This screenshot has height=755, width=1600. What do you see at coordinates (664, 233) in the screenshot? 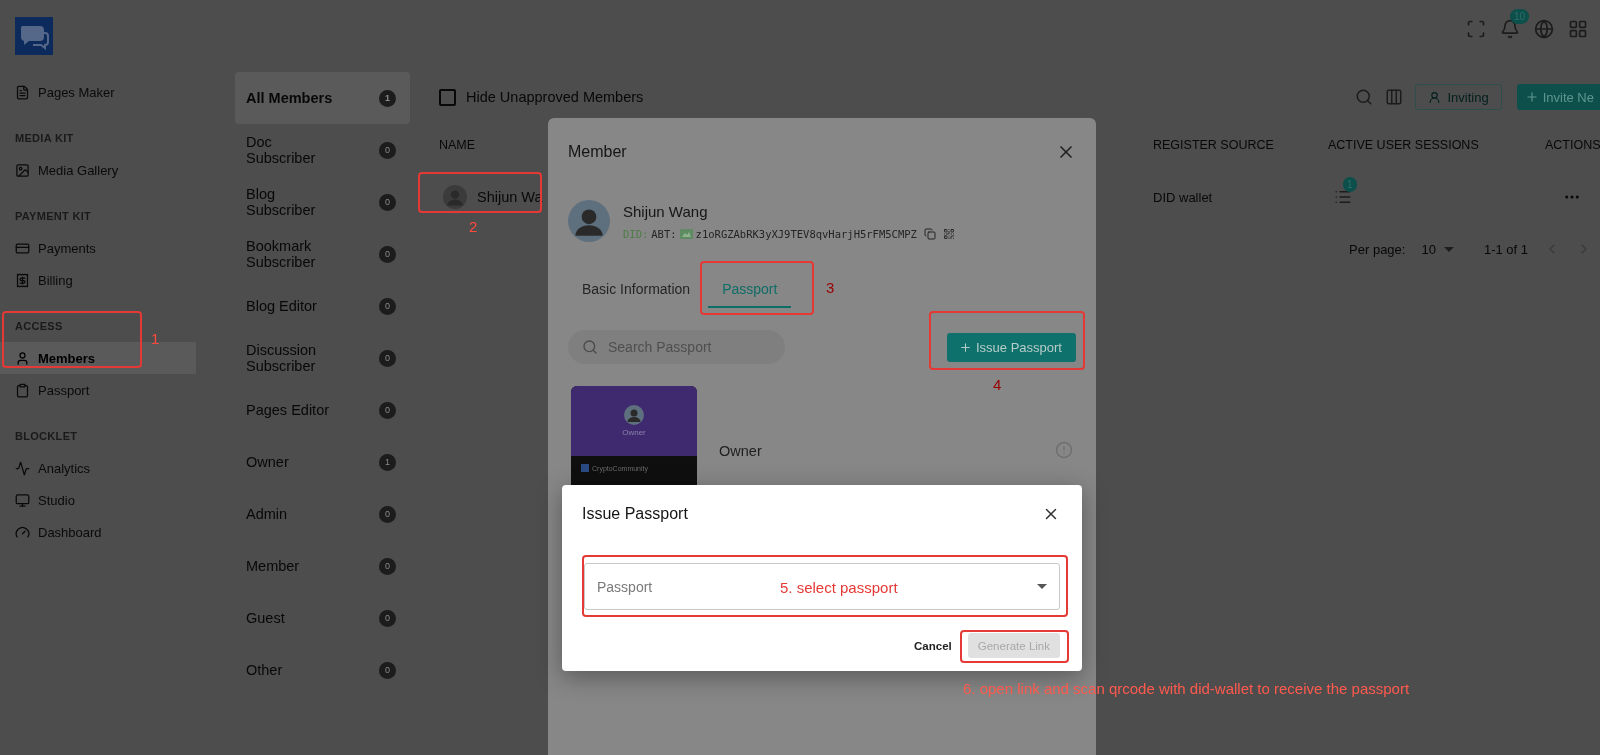
I see `did-scheme: ABT:` at bounding box center [664, 233].